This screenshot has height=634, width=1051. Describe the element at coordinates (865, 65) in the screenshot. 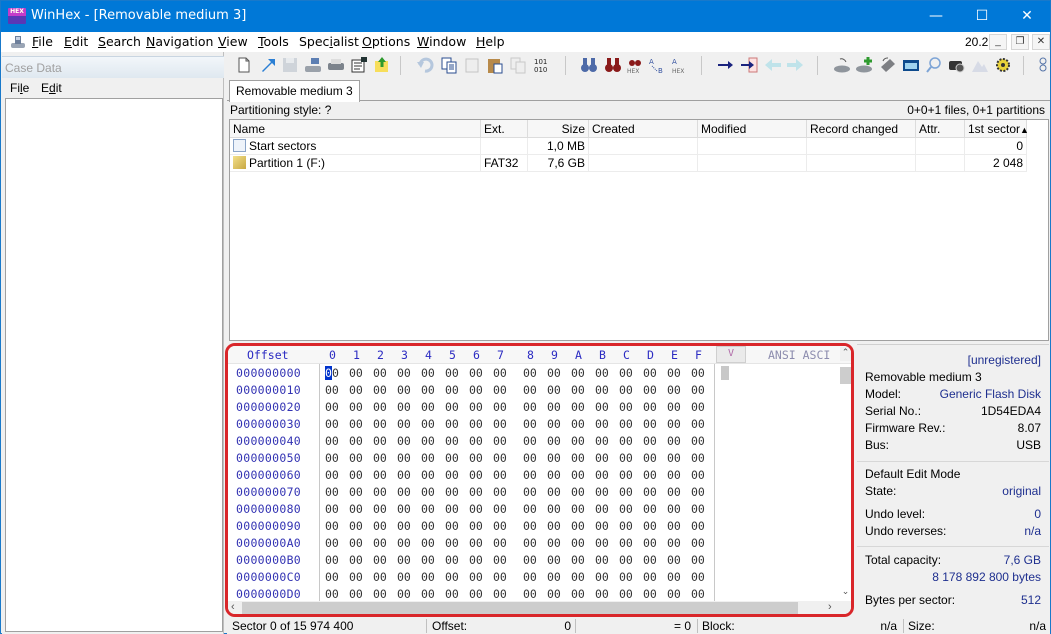

I see `clone-disk-icon` at that location.